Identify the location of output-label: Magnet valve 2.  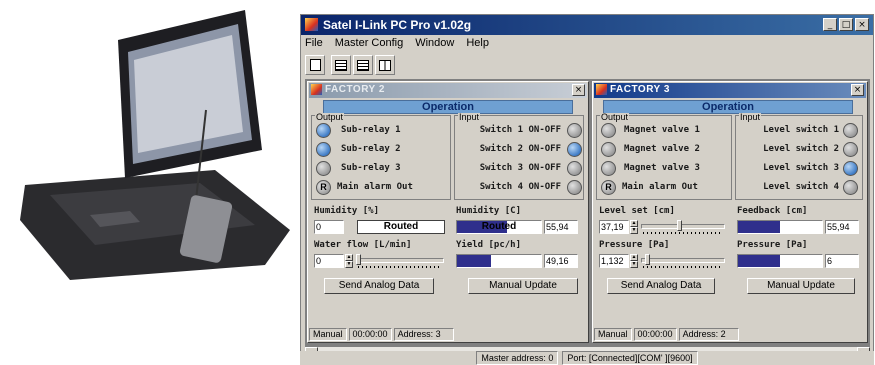
(662, 149).